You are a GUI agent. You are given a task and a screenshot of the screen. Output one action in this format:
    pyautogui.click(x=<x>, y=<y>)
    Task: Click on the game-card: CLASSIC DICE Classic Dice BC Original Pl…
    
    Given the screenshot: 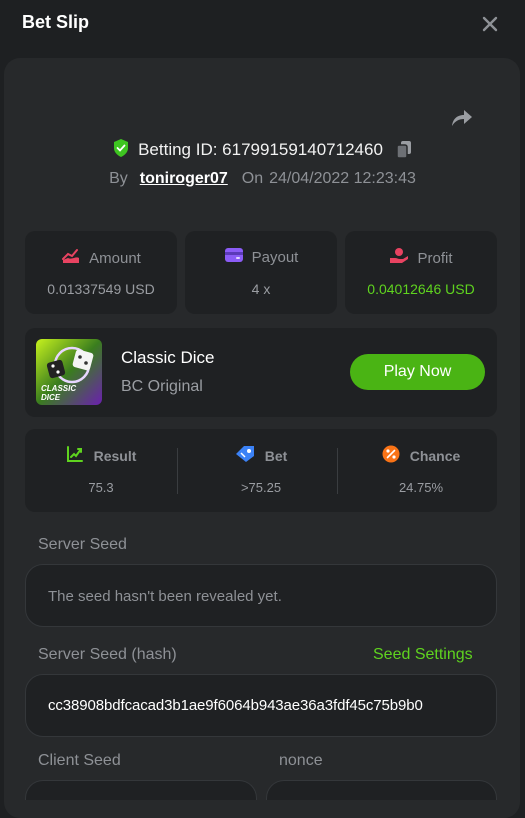 What is the action you would take?
    pyautogui.click(x=261, y=372)
    